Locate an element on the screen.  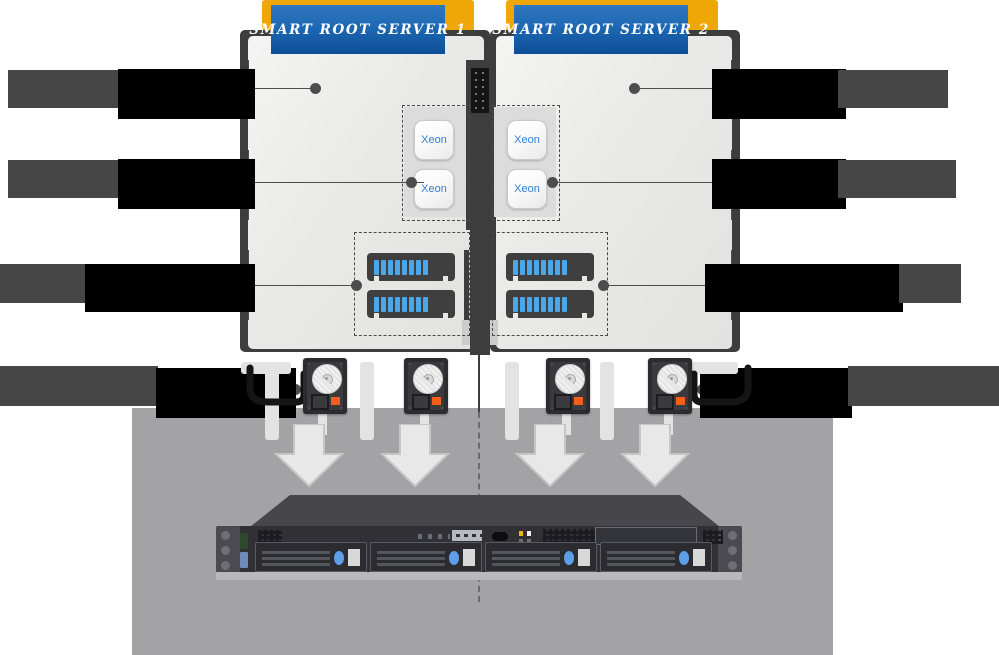
server-title-plate-2: SMART ROOT SERVER 2 is located at coordinates (600, 29).